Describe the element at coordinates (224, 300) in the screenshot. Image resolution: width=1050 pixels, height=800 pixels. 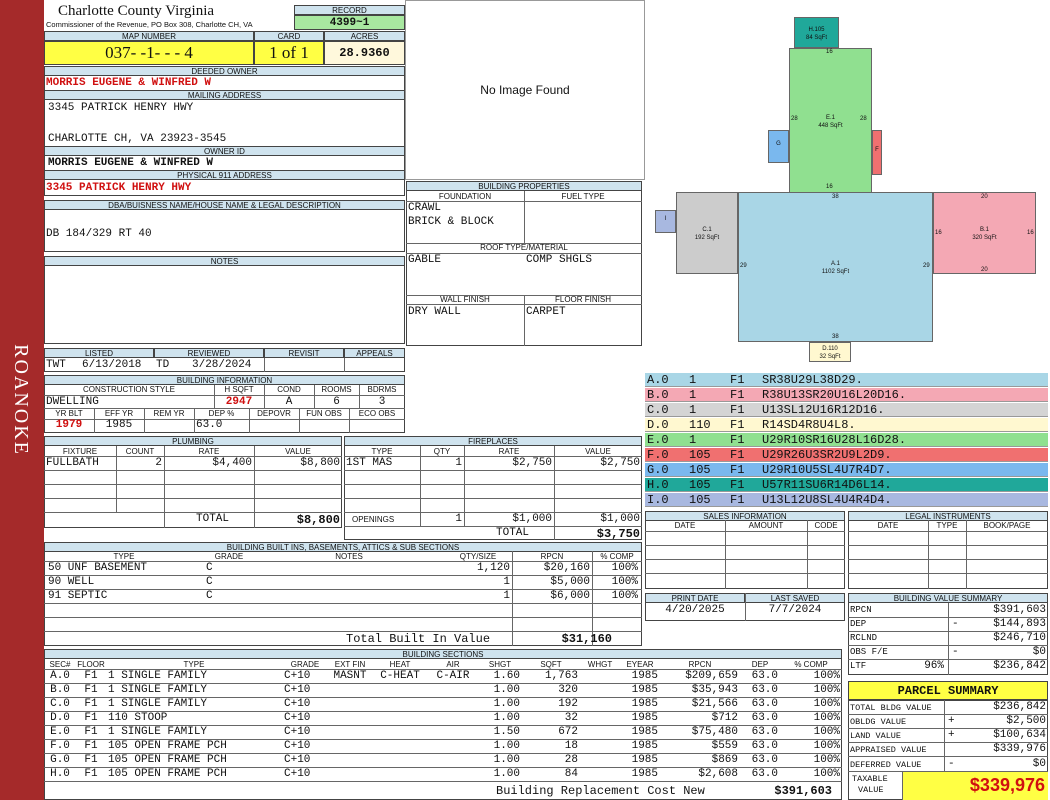
I see `notes-box` at that location.